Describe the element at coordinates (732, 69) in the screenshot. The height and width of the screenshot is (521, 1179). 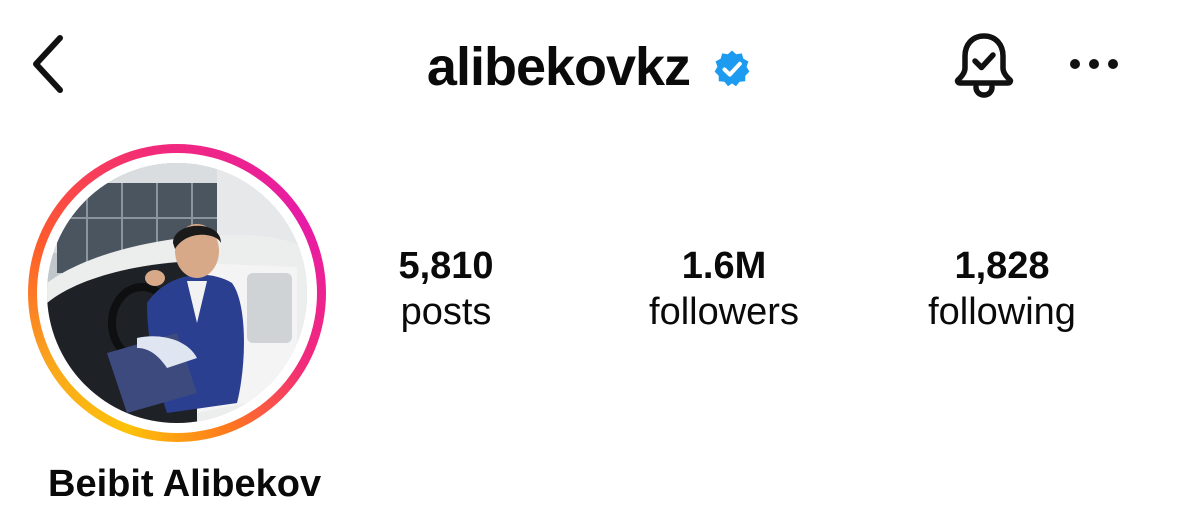
I see `verified-badge-icon` at that location.